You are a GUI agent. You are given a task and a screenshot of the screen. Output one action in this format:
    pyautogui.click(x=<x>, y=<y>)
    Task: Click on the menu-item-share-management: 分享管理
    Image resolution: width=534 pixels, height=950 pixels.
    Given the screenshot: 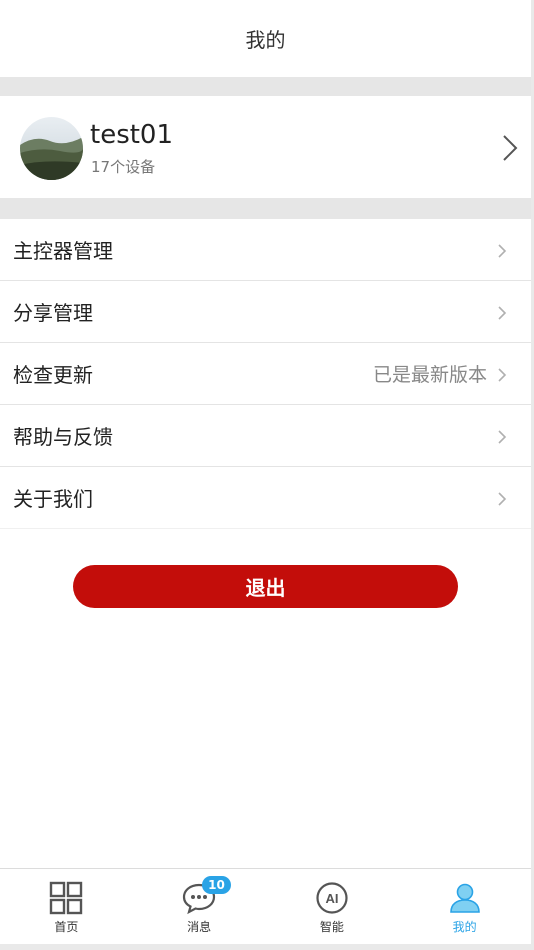 What is the action you would take?
    pyautogui.click(x=265, y=312)
    